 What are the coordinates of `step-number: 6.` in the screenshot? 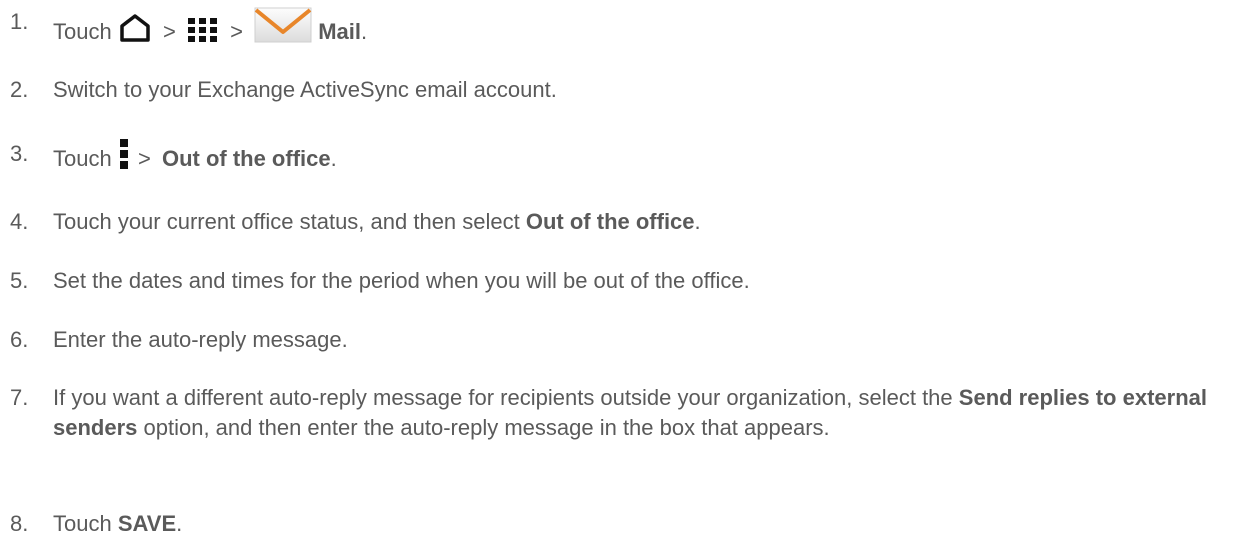 It's located at (19, 339).